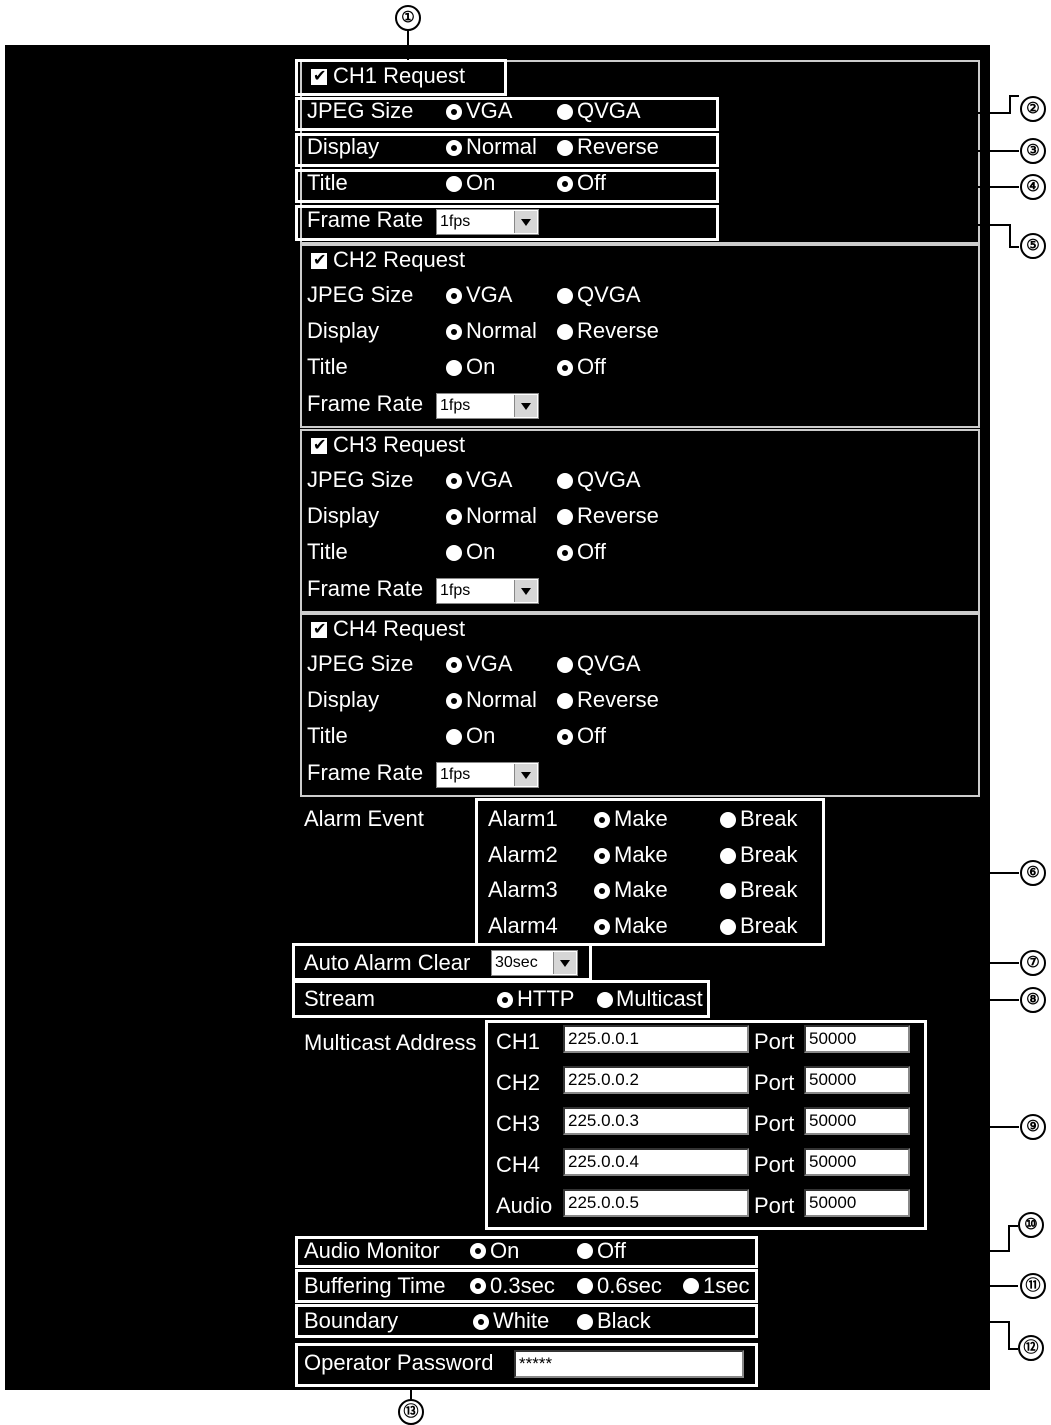 This screenshot has width=1051, height=1425. What do you see at coordinates (327, 366) in the screenshot?
I see `title-label: Title` at bounding box center [327, 366].